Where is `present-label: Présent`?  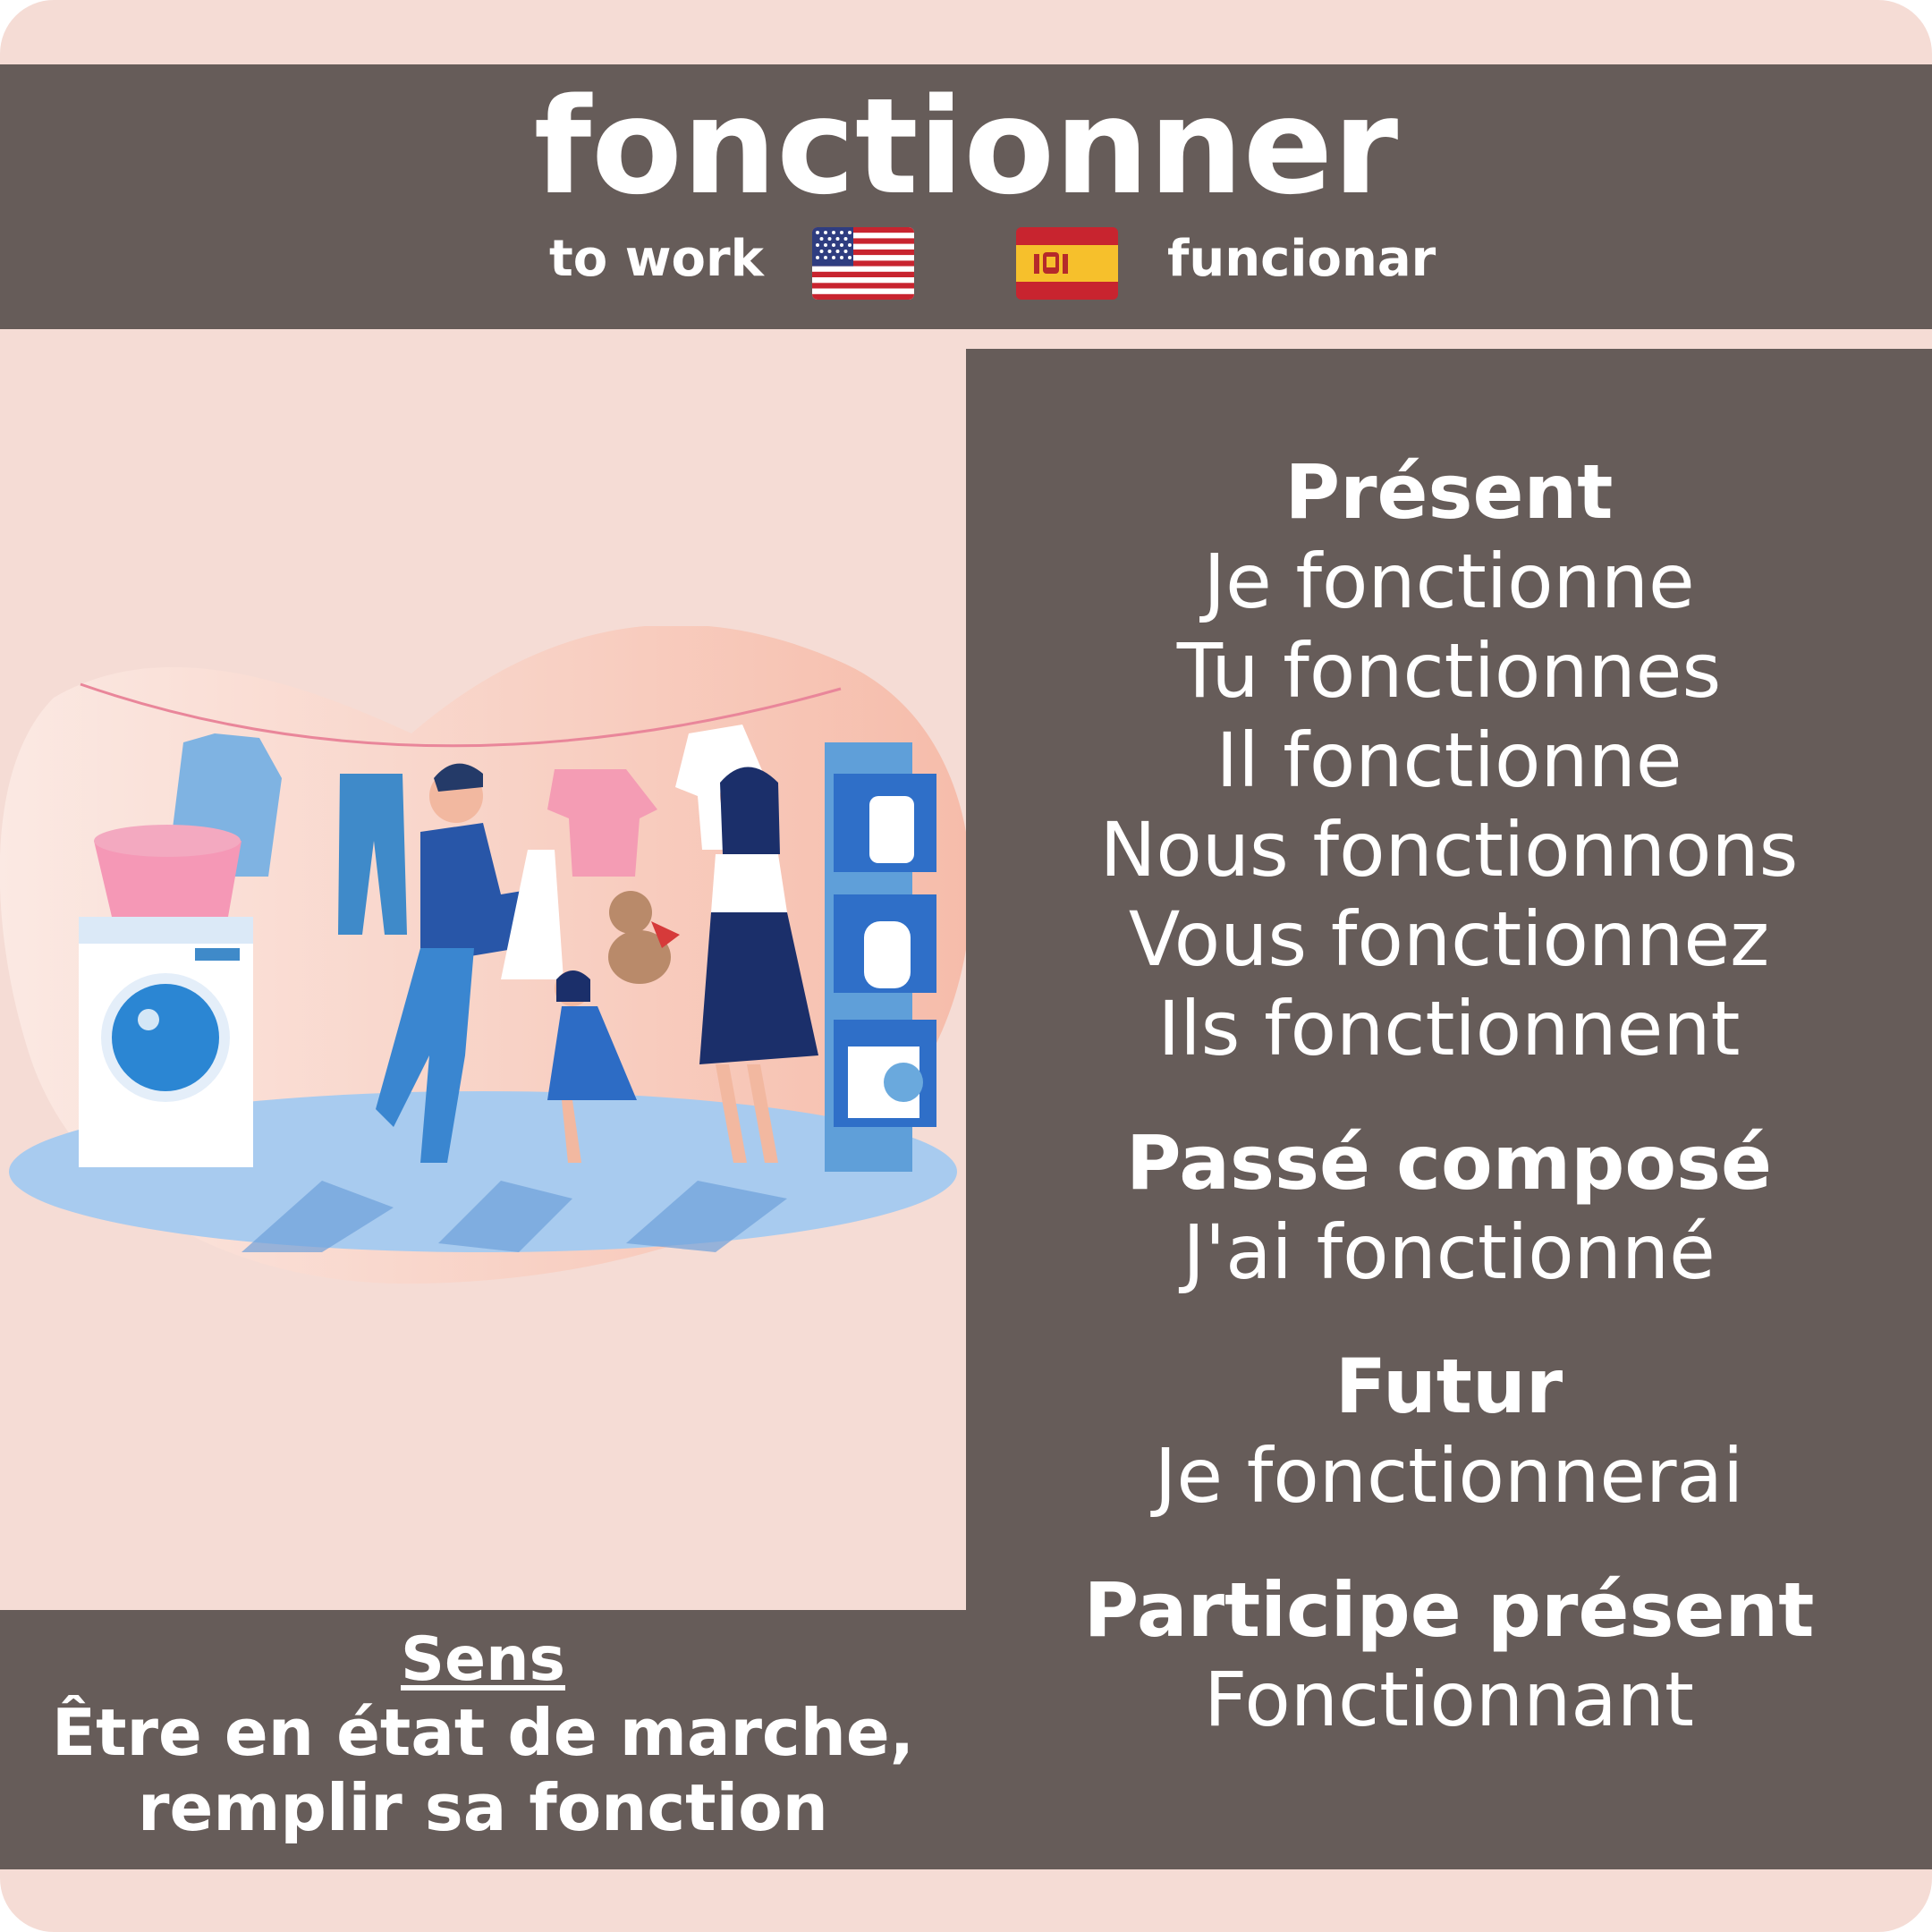
present-label: Présent is located at coordinates (1449, 492).